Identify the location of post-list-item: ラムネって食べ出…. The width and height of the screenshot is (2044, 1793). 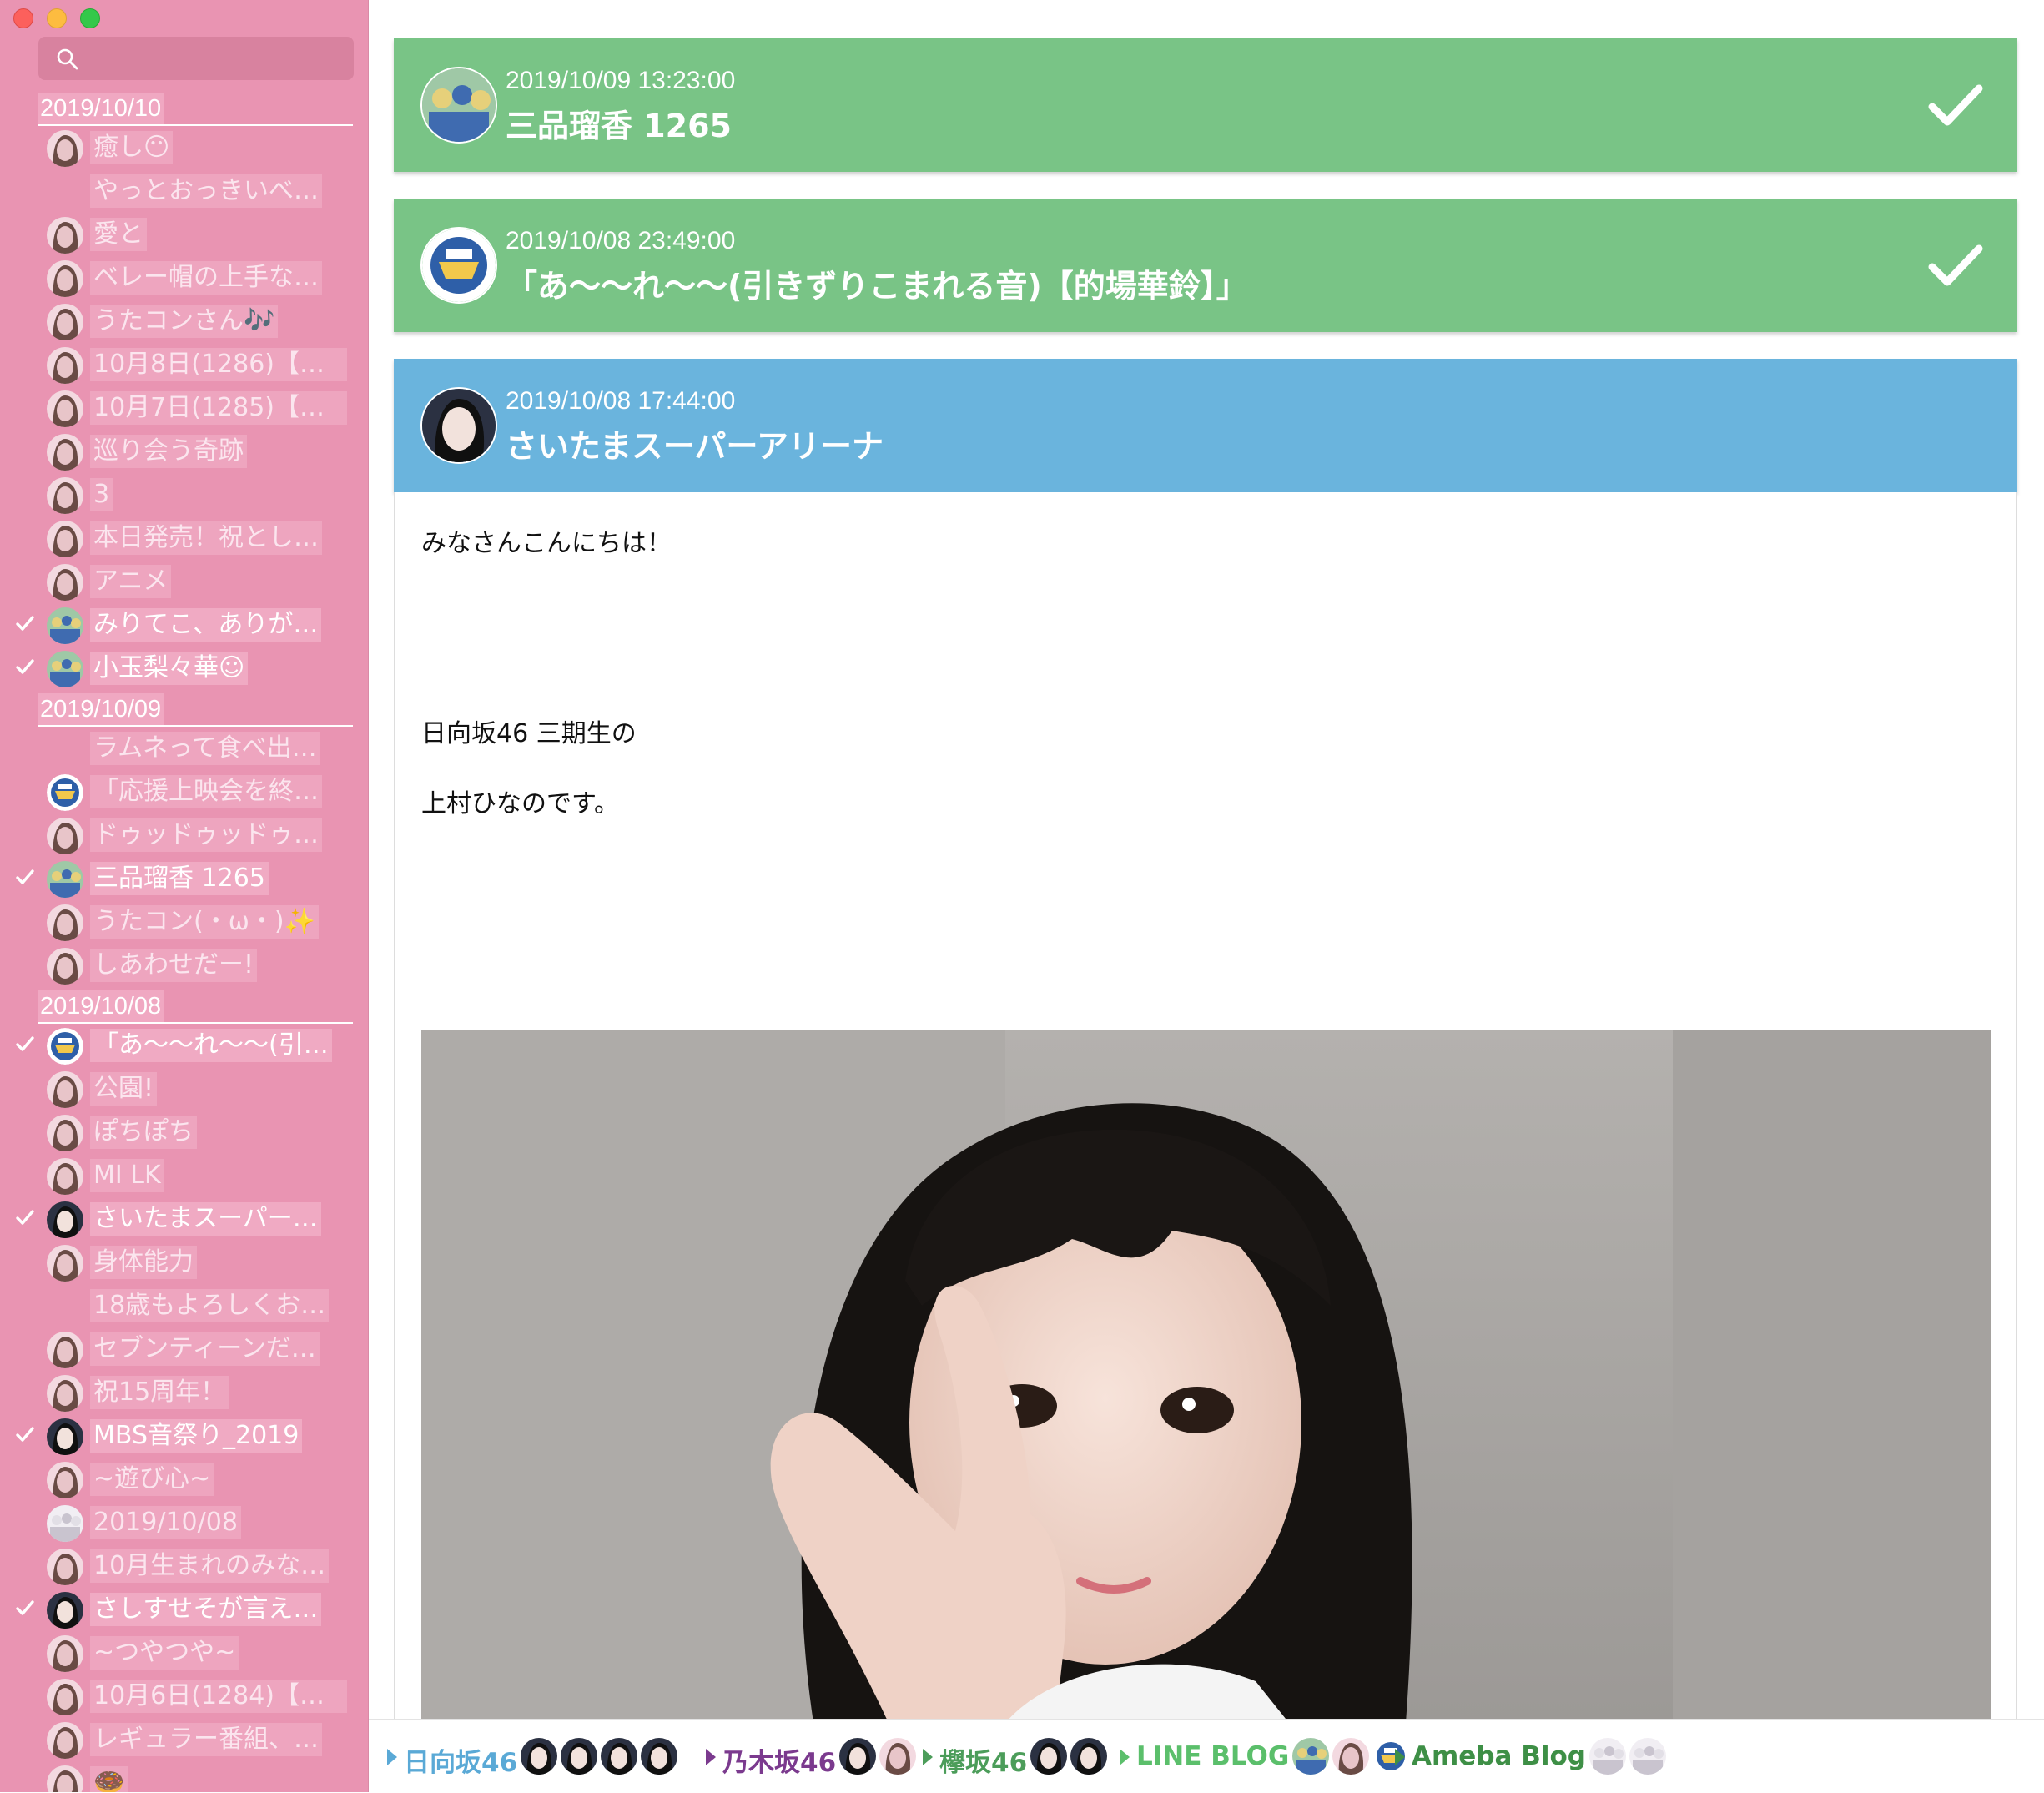
(184, 748).